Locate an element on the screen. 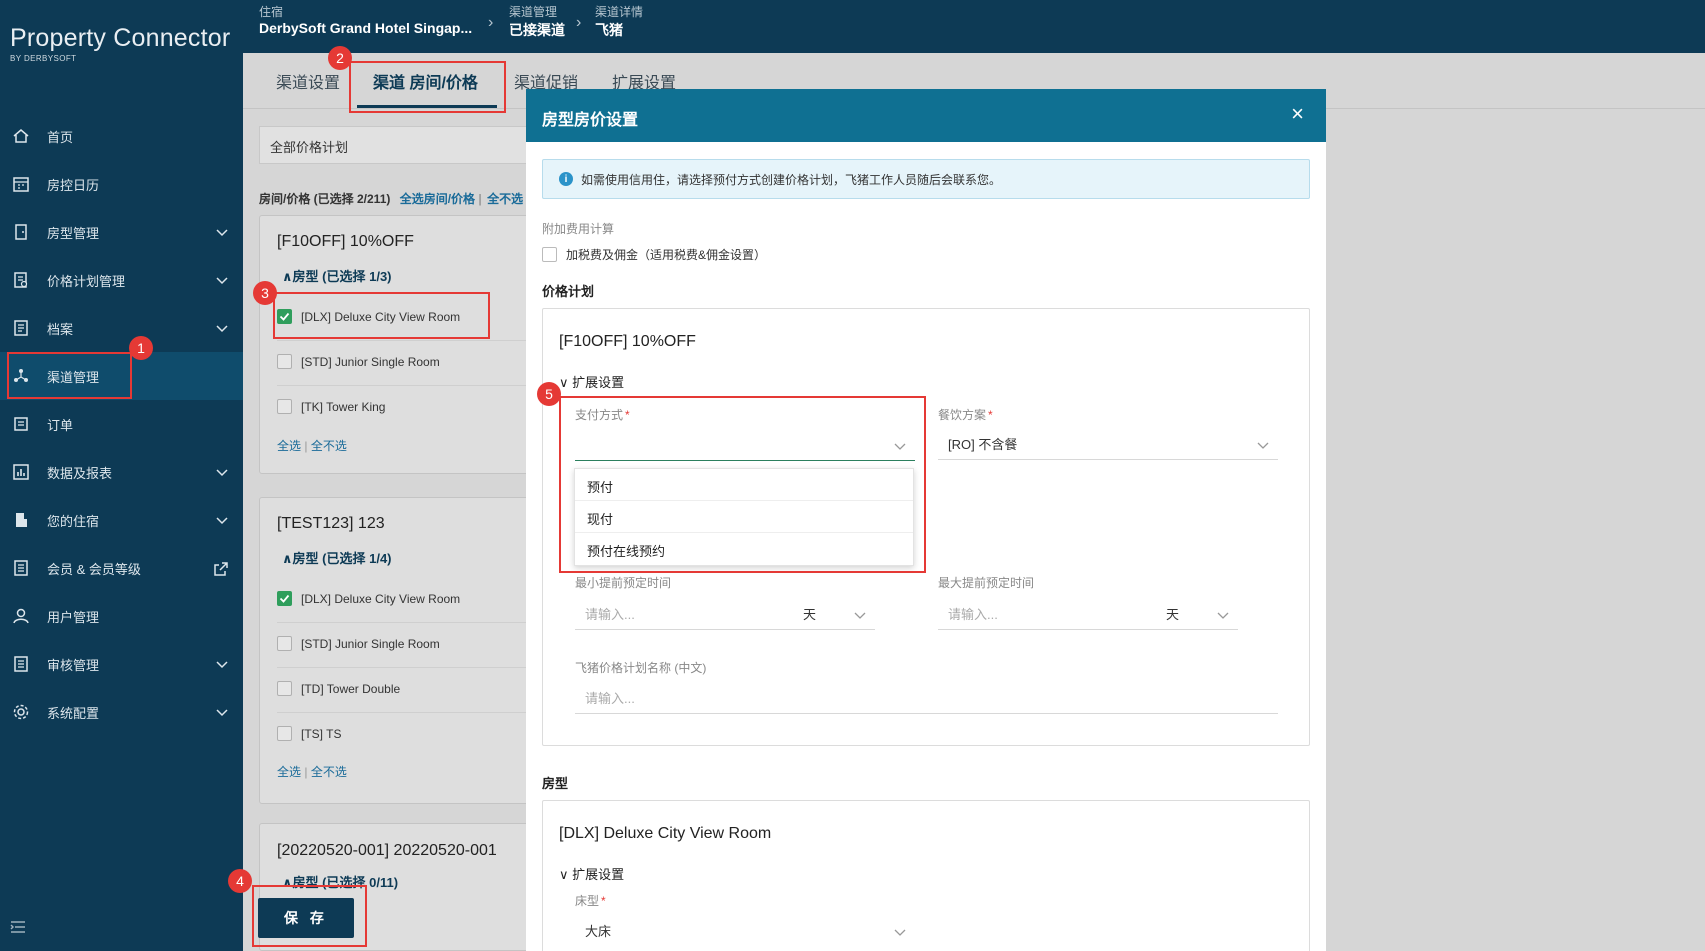  annotation-badge: 4 is located at coordinates (240, 881).